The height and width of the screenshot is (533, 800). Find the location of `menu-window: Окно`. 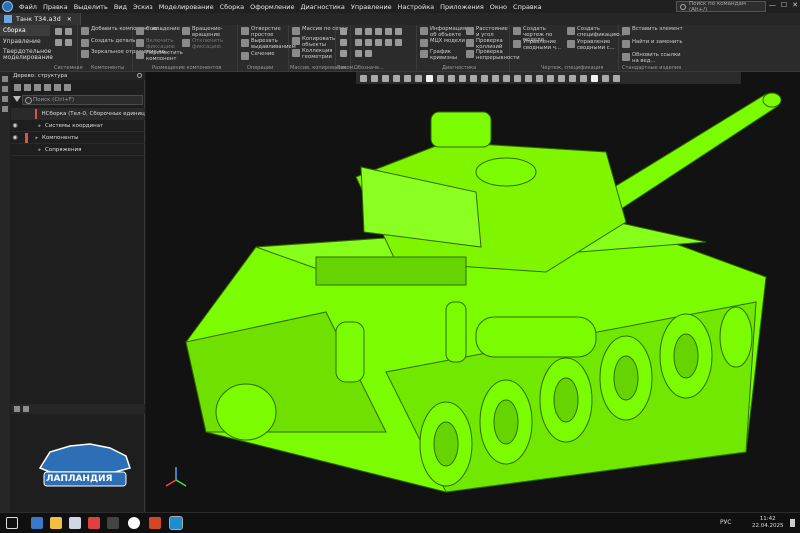

menu-window: Окно is located at coordinates (498, 7).